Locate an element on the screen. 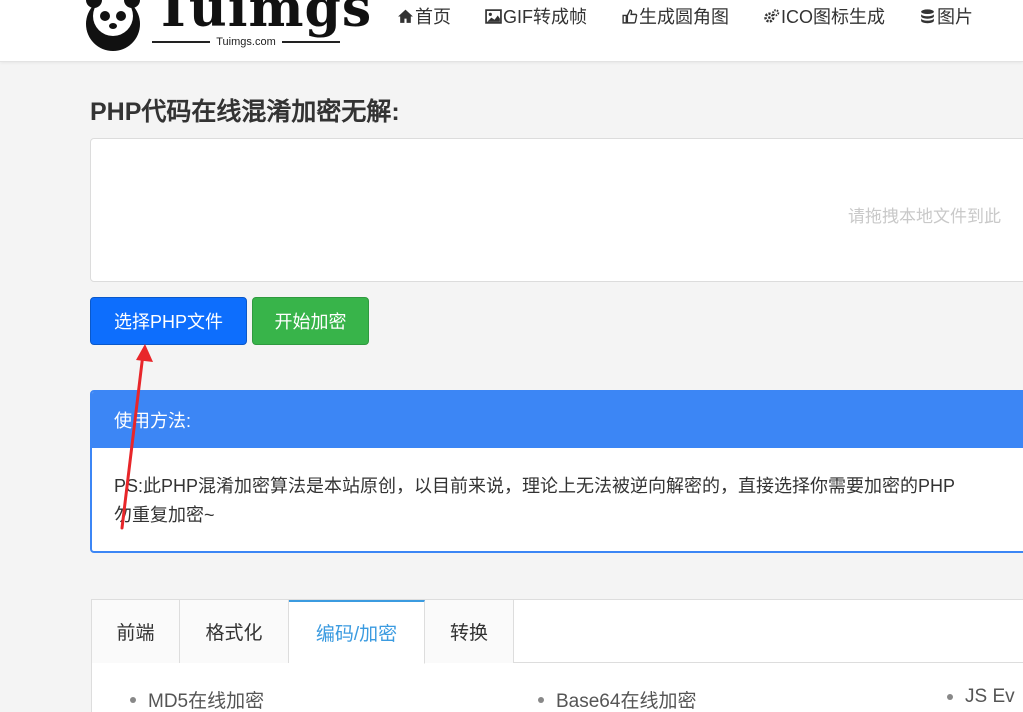  main-nav: 首页 GIF转成帧 生成圆角图 ICO图标生成 图片 is located at coordinates (702, 16).